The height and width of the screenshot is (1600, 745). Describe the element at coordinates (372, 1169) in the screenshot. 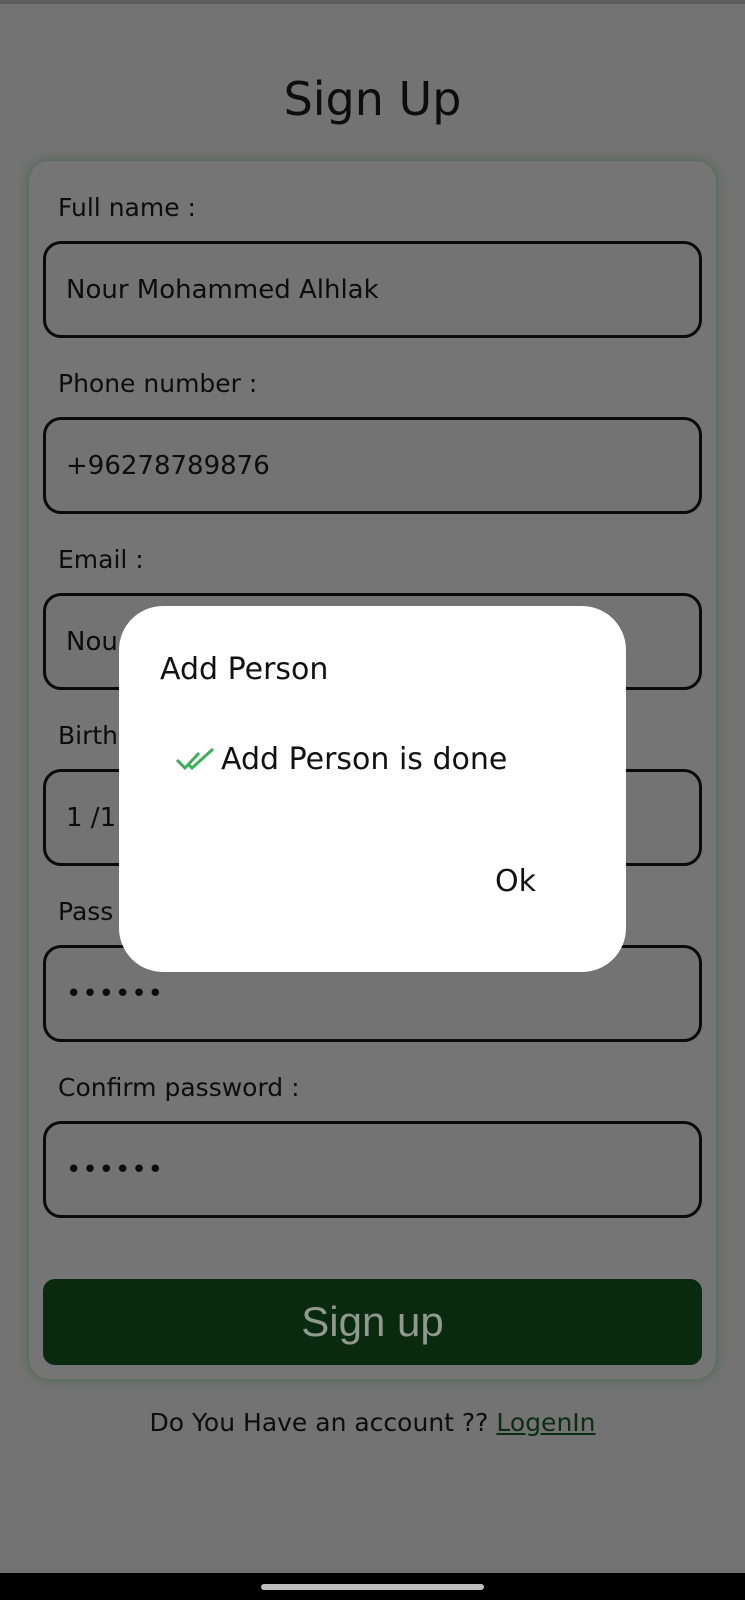

I see `confirm-password-field: ••••••` at that location.